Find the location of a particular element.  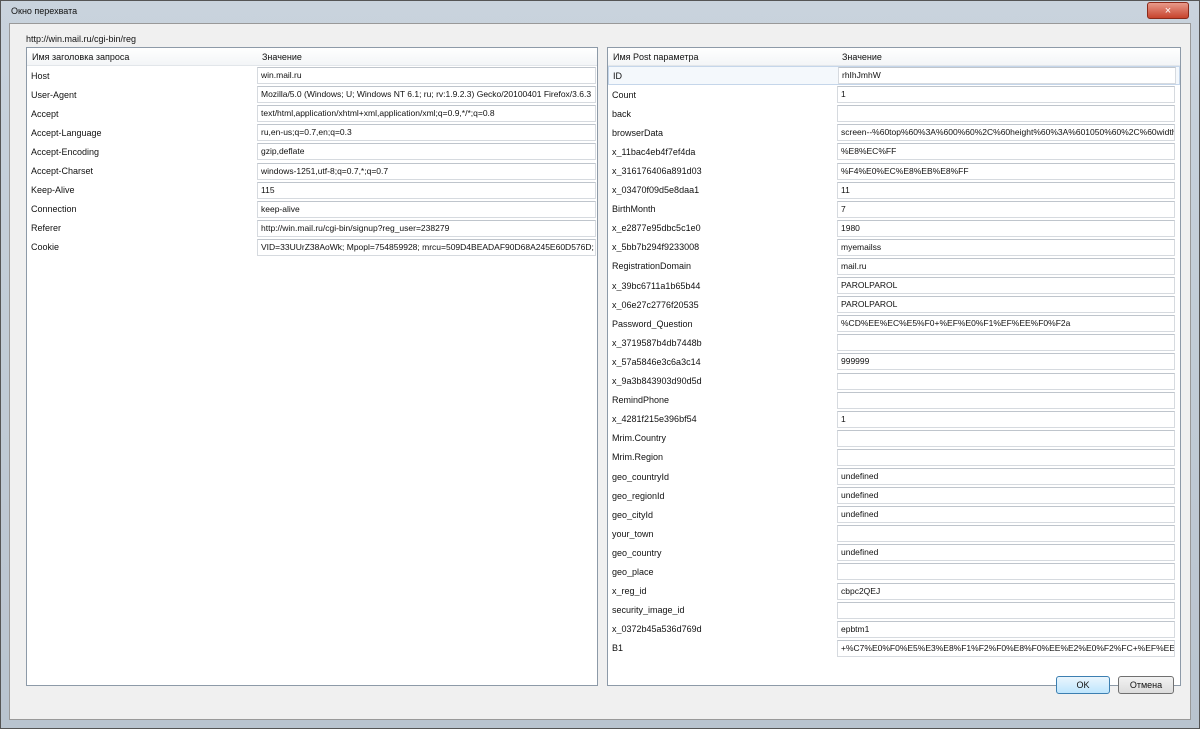

table-row: x_57a5846e3c6a3c14 999999 is located at coordinates (894, 361).